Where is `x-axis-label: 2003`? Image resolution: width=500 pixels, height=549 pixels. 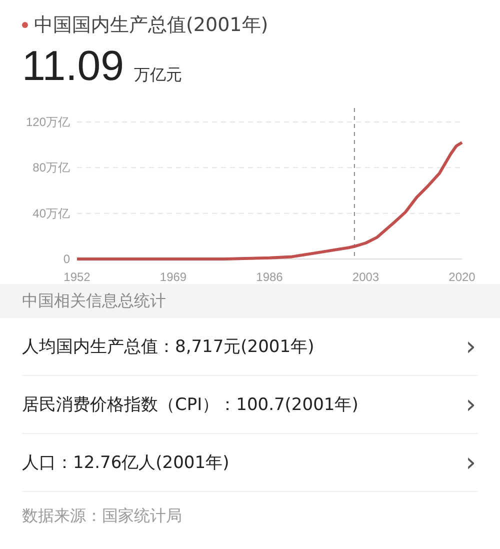 x-axis-label: 2003 is located at coordinates (366, 277).